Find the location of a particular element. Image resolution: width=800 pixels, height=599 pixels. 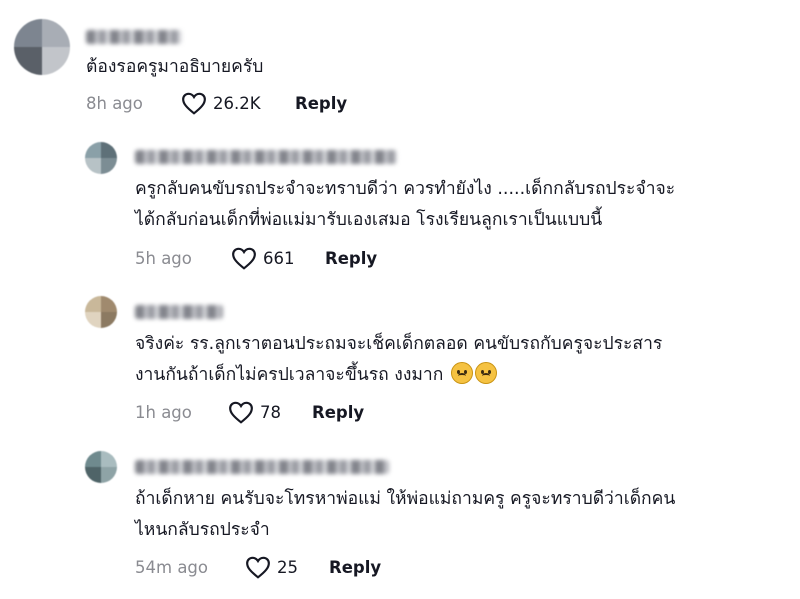

comment-meta: 8h ago 26.2K Reply is located at coordinates (216, 103).